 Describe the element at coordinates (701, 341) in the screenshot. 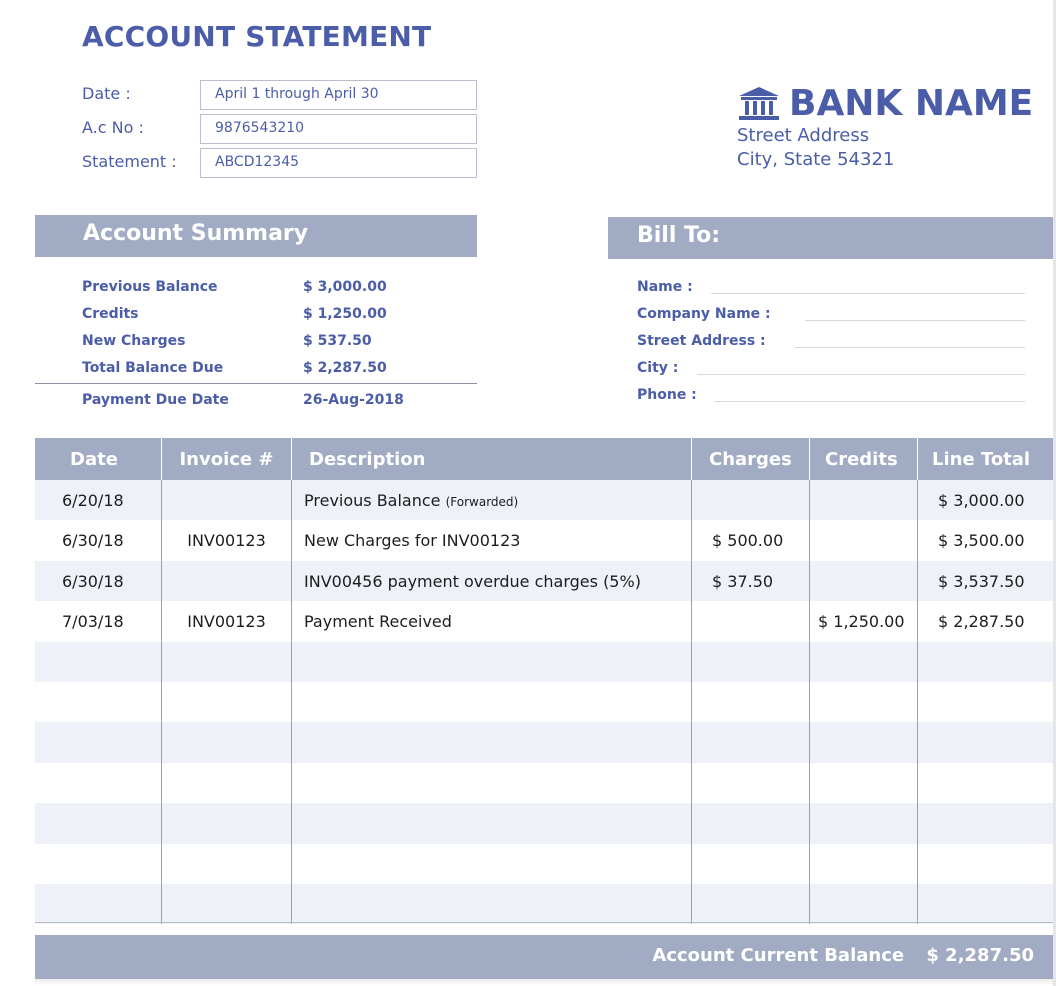

I see `bill-street-label: Street Address :` at that location.